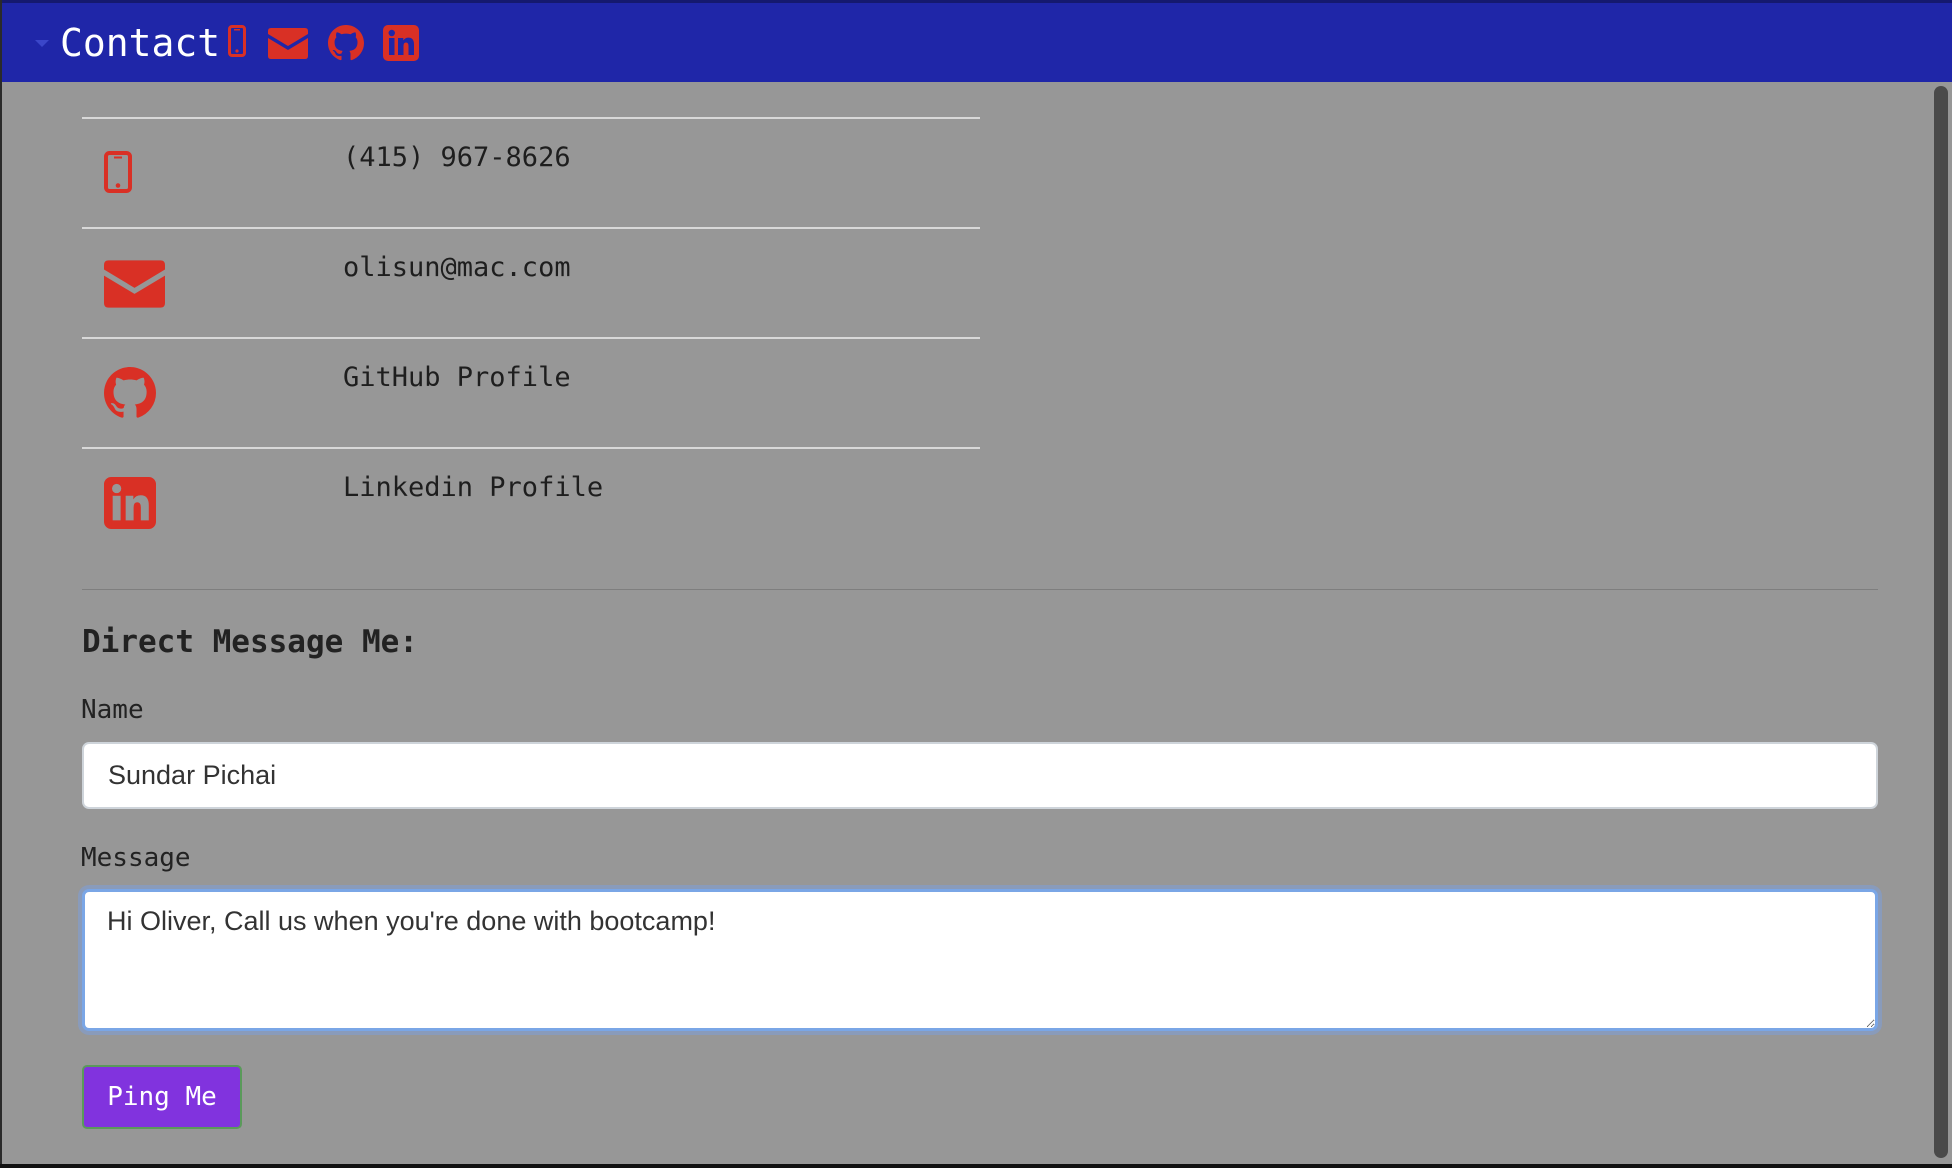 The width and height of the screenshot is (1952, 1168). I want to click on github-profile-link: GitHub Profile, so click(457, 378).